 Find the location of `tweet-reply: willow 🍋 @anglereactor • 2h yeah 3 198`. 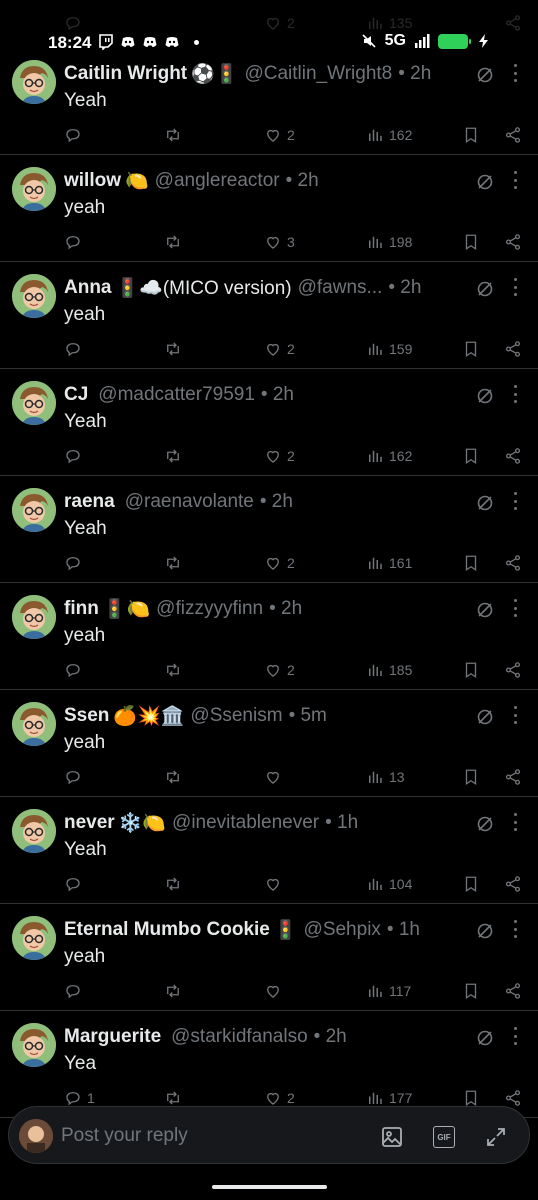

tweet-reply: willow 🍋 @anglereactor • 2h yeah 3 198 is located at coordinates (269, 208).